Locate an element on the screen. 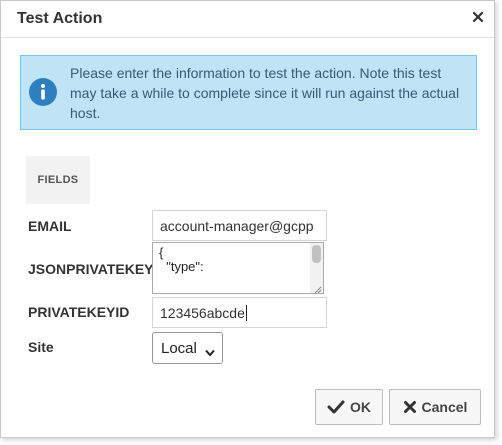  site-selected-value: Local is located at coordinates (179, 348).